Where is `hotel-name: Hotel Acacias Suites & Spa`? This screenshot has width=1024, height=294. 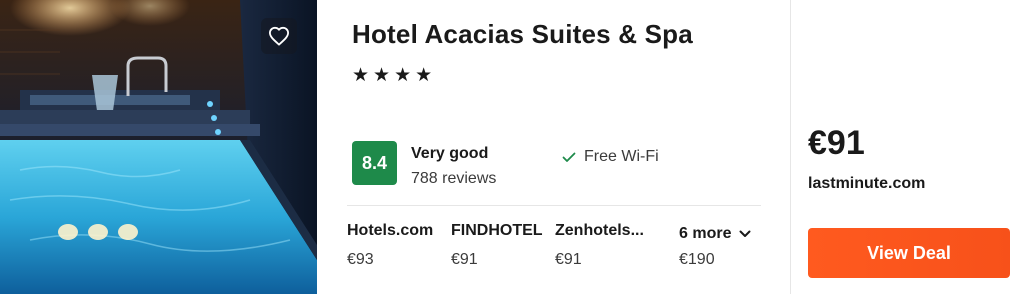
hotel-name: Hotel Acacias Suites & Spa is located at coordinates (522, 34).